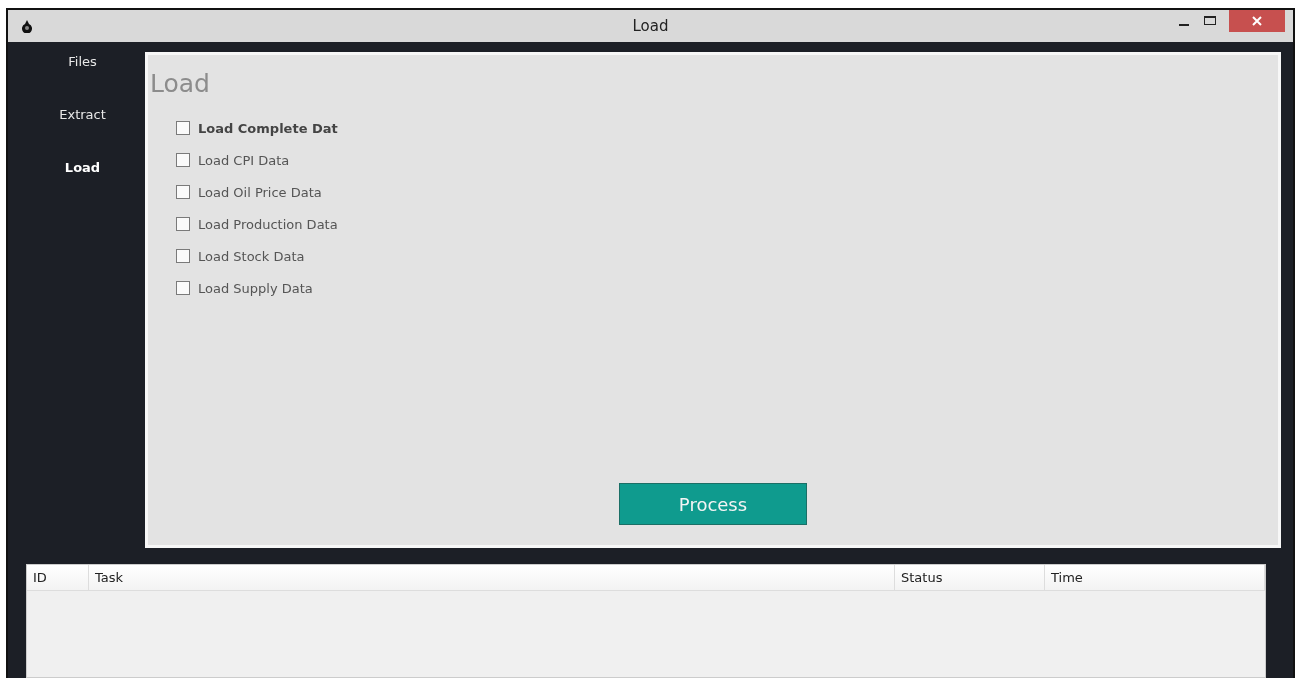  I want to click on column-header: ID, so click(58, 577).